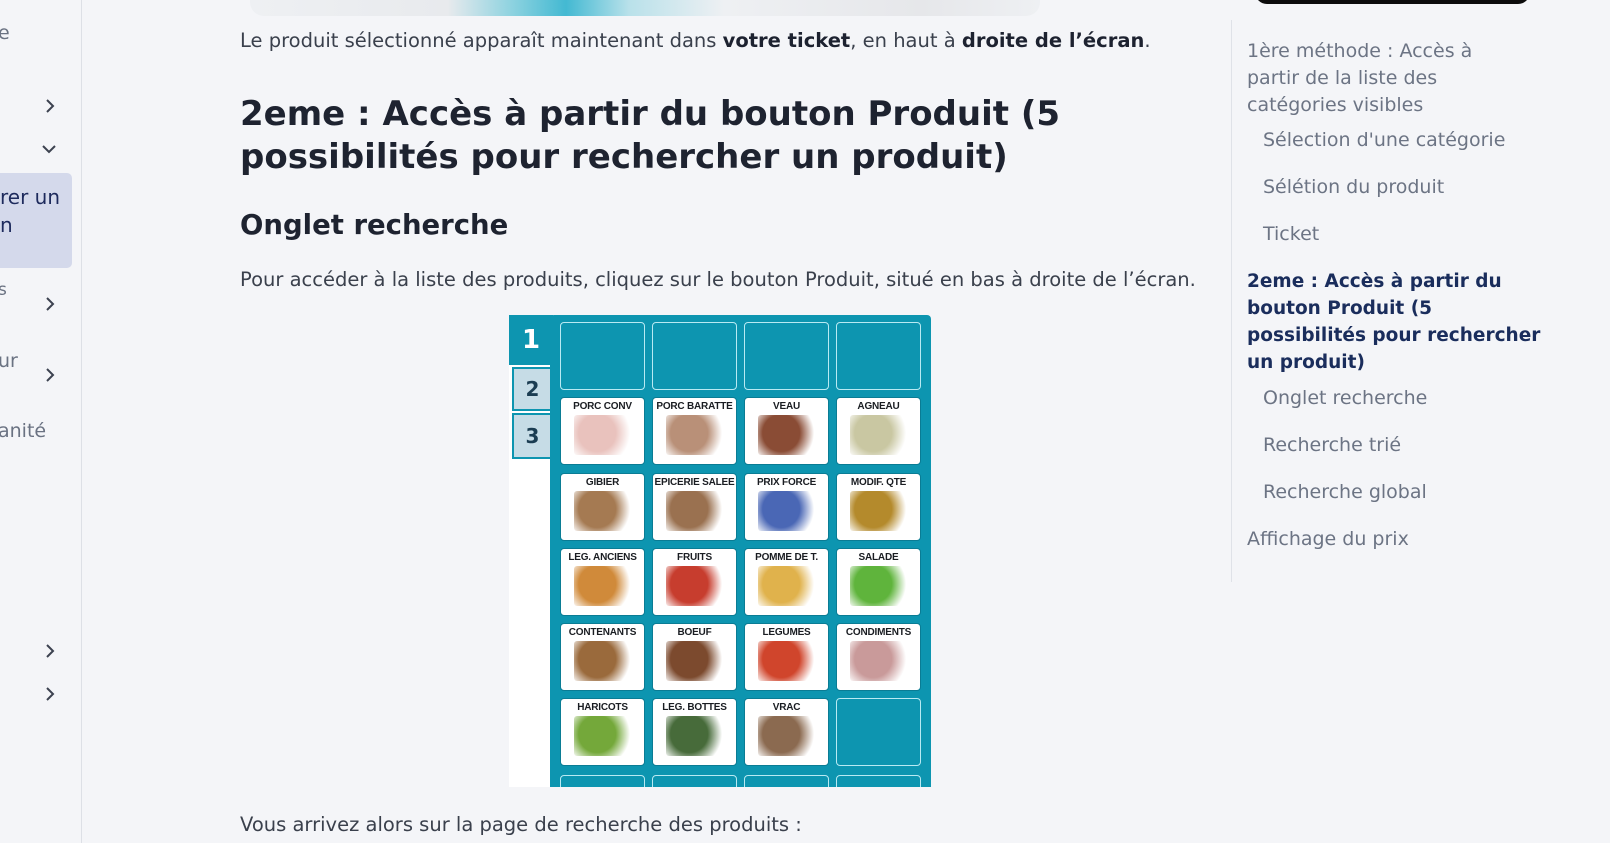 Image resolution: width=1610 pixels, height=843 pixels. What do you see at coordinates (786, 435) in the screenshot?
I see `calf-photo` at bounding box center [786, 435].